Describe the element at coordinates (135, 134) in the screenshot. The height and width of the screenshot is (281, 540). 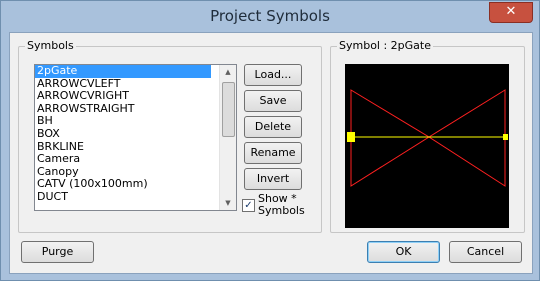
I see `symbol-list-item: BOX` at that location.